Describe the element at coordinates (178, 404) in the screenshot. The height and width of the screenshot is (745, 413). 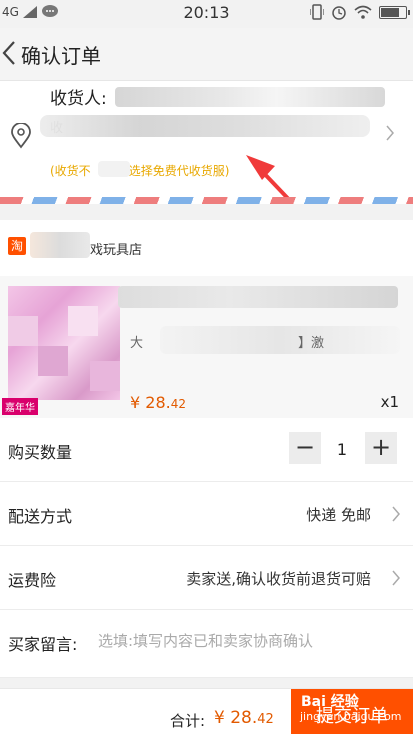
I see `price-dec: 42` at that location.